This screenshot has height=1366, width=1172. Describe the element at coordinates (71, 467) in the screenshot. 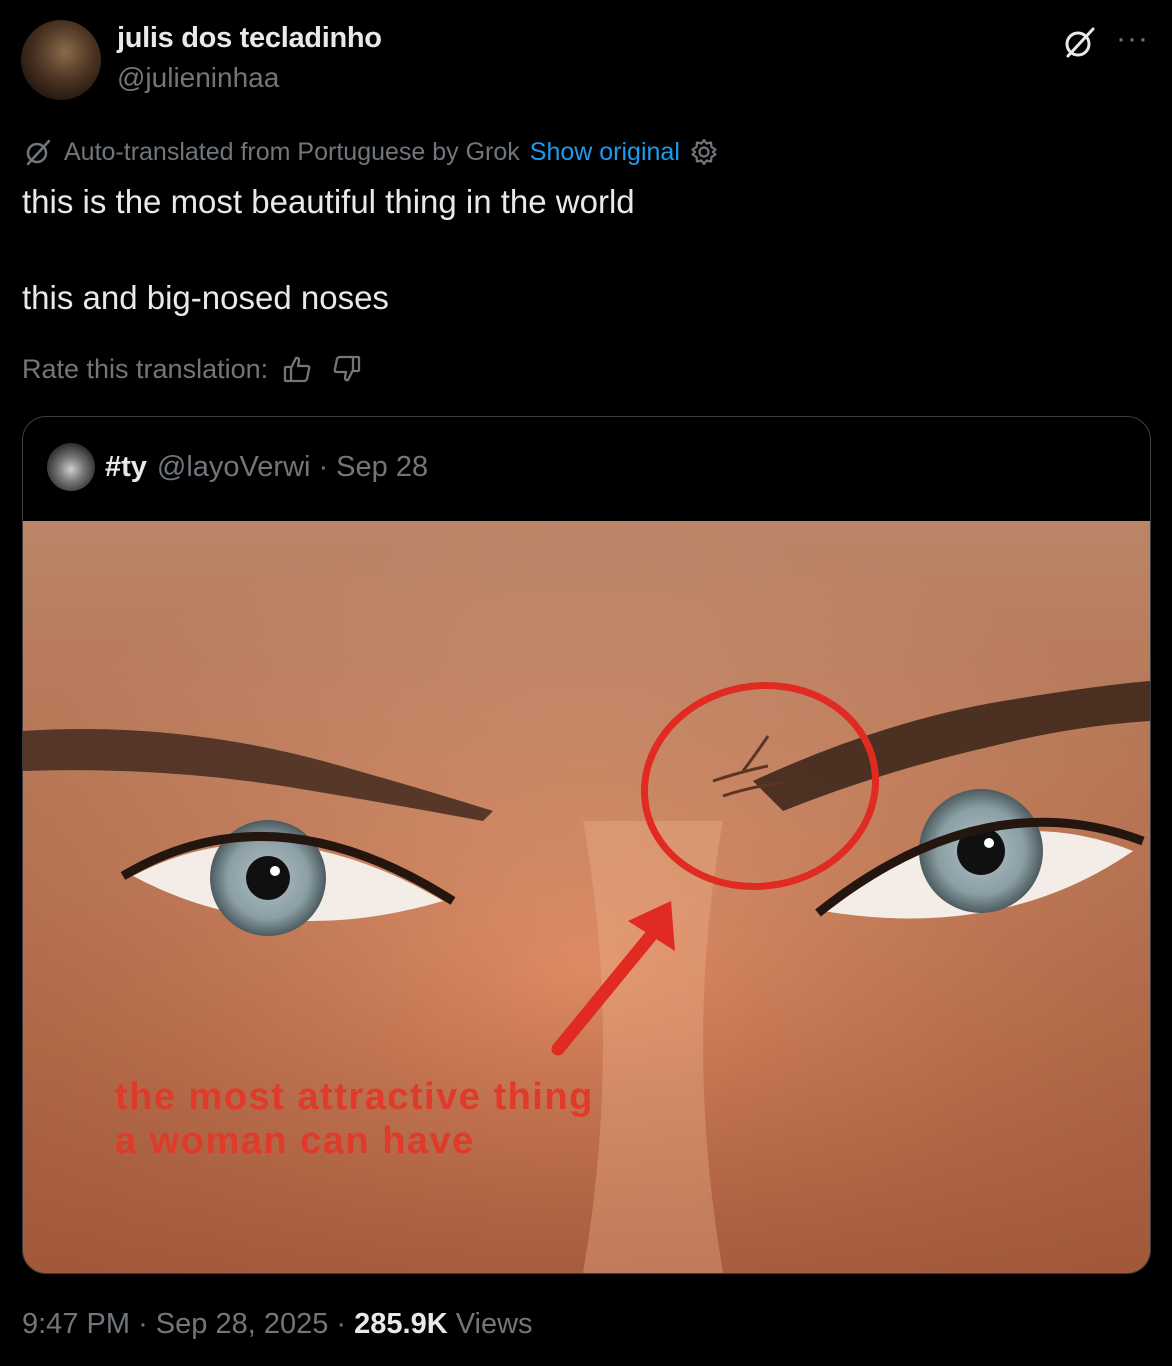

I see `quoted-author-avatar` at that location.